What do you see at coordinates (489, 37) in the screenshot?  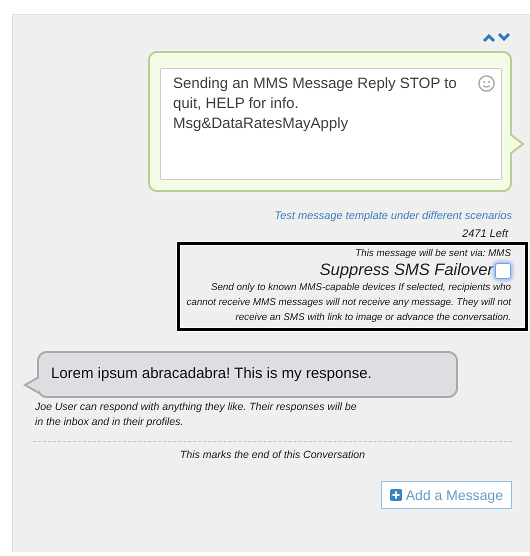 I see `chevron-up-icon` at bounding box center [489, 37].